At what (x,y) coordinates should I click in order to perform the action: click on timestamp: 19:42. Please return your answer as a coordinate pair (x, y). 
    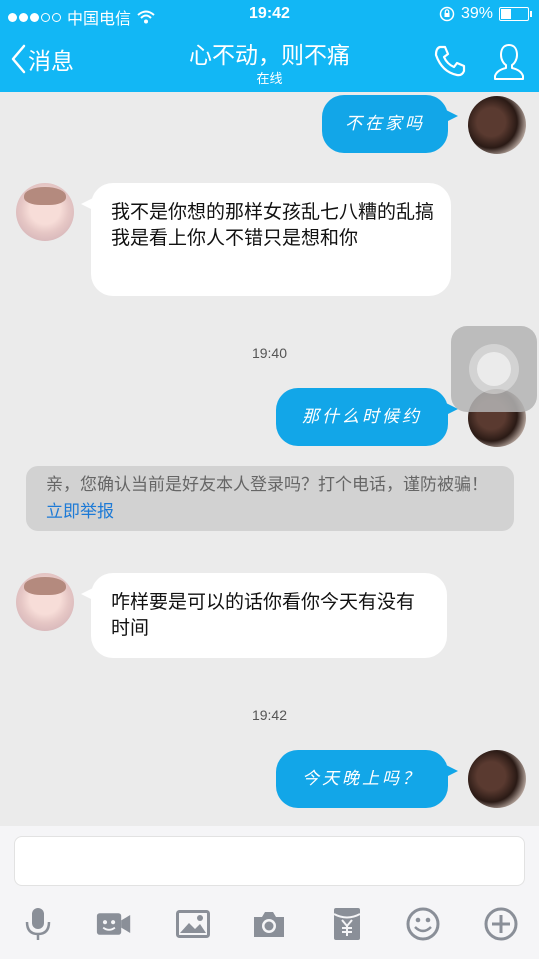
    Looking at the image, I should click on (269, 715).